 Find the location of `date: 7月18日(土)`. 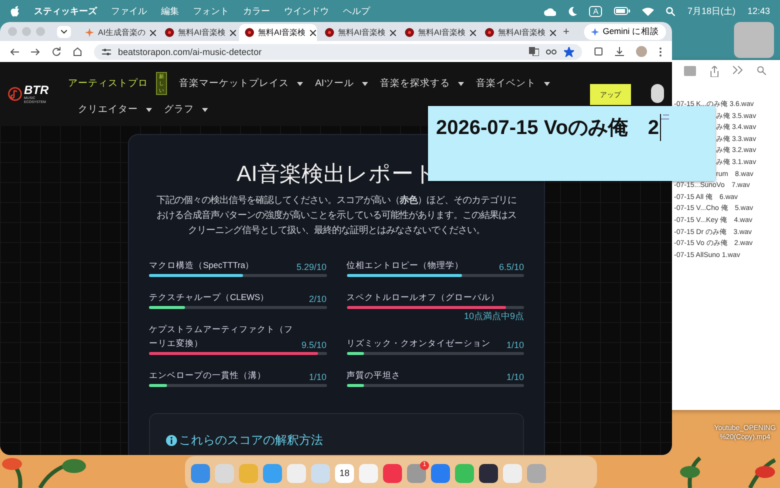

date: 7月18日(土) is located at coordinates (711, 11).